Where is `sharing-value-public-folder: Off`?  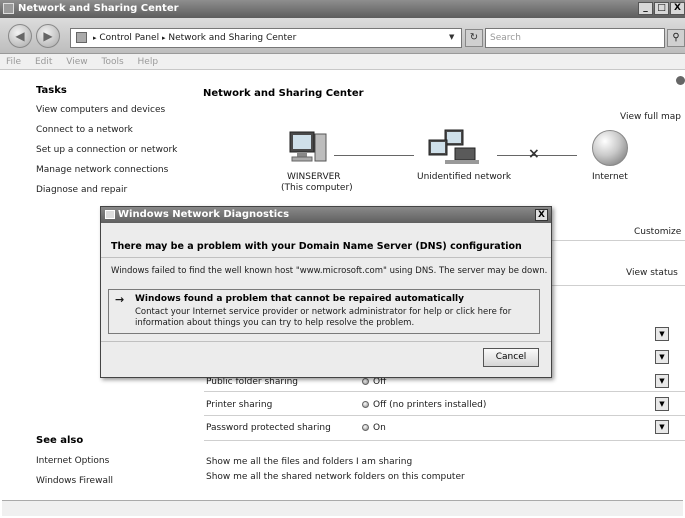 sharing-value-public-folder: Off is located at coordinates (374, 382).